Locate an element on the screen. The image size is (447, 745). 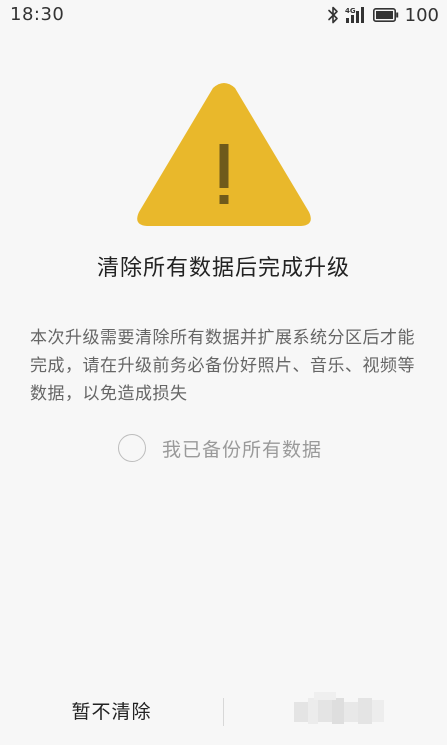
bluetooth-icon is located at coordinates (333, 15).